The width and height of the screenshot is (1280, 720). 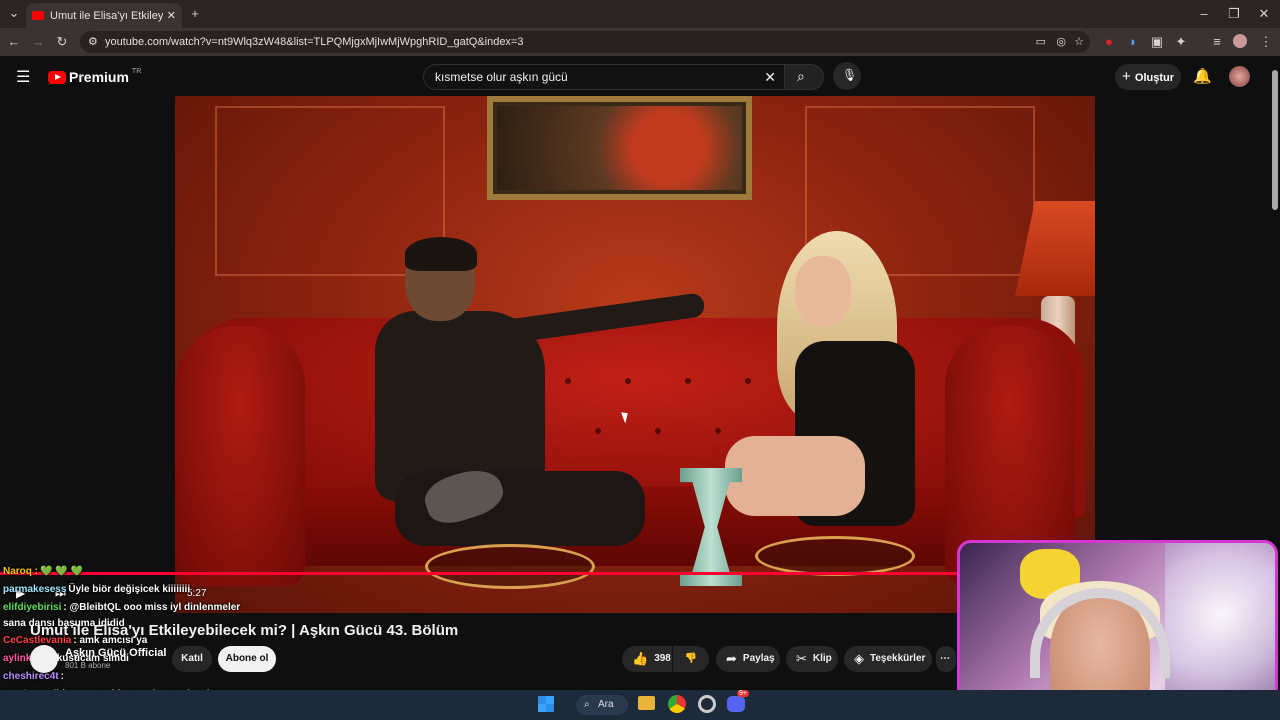 What do you see at coordinates (247, 659) in the screenshot?
I see `subscribe-button: Abone ol` at bounding box center [247, 659].